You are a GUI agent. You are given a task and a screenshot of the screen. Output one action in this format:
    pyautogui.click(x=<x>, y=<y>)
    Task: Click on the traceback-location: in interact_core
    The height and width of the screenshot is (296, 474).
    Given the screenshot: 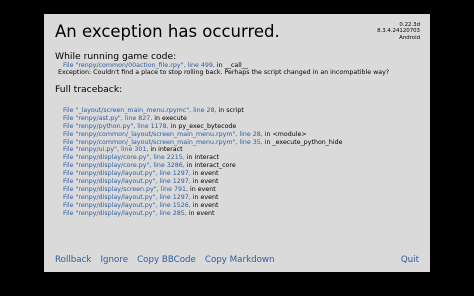 What is the action you would take?
    pyautogui.click(x=210, y=166)
    